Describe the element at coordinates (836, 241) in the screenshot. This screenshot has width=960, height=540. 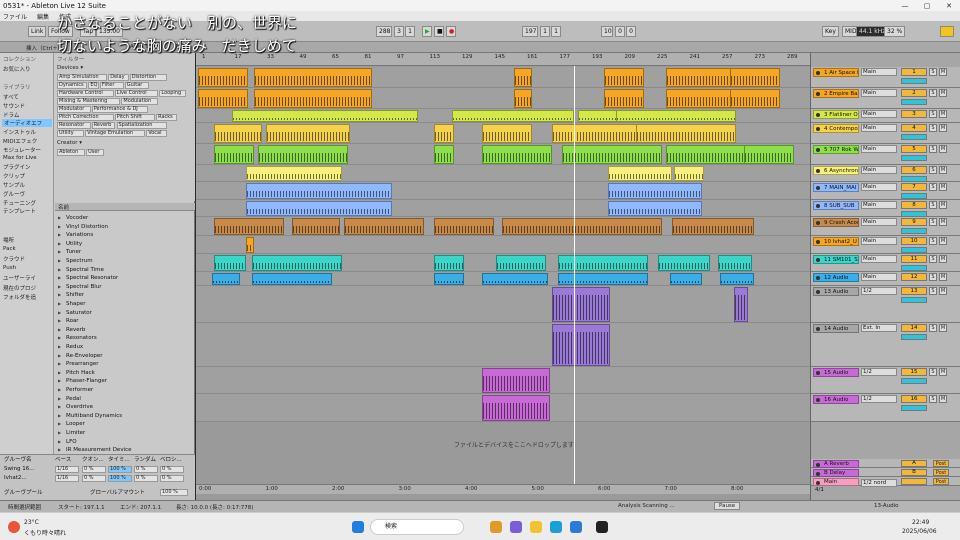
I see `track-name: 10 Ivhat2_U` at that location.